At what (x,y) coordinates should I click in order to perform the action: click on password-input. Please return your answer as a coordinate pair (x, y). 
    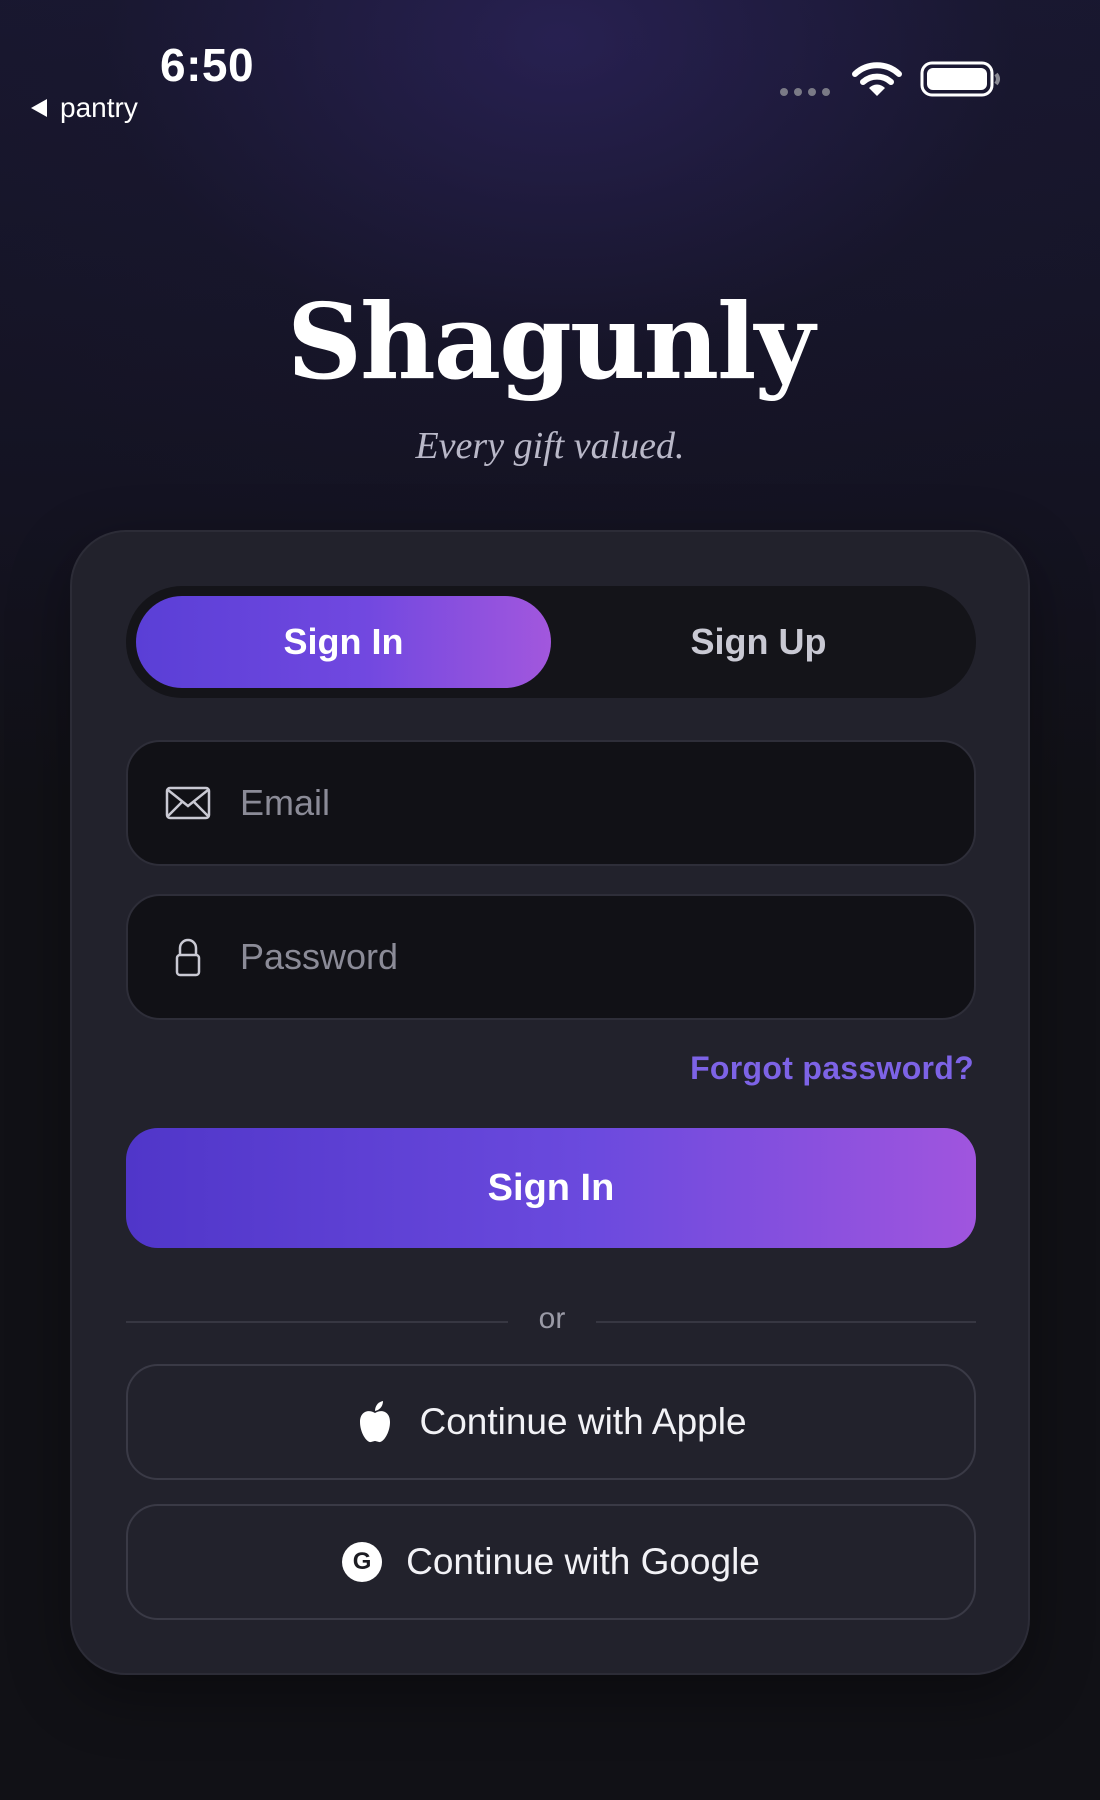
    Looking at the image, I should click on (607, 957).